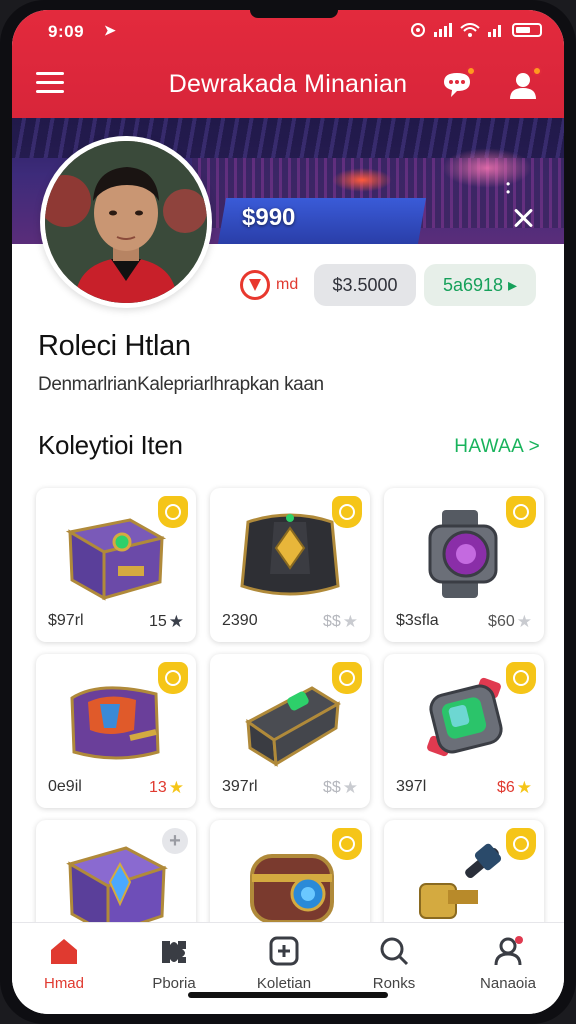 This screenshot has height=1024, width=576. I want to click on item-code: 397rl, so click(240, 786).